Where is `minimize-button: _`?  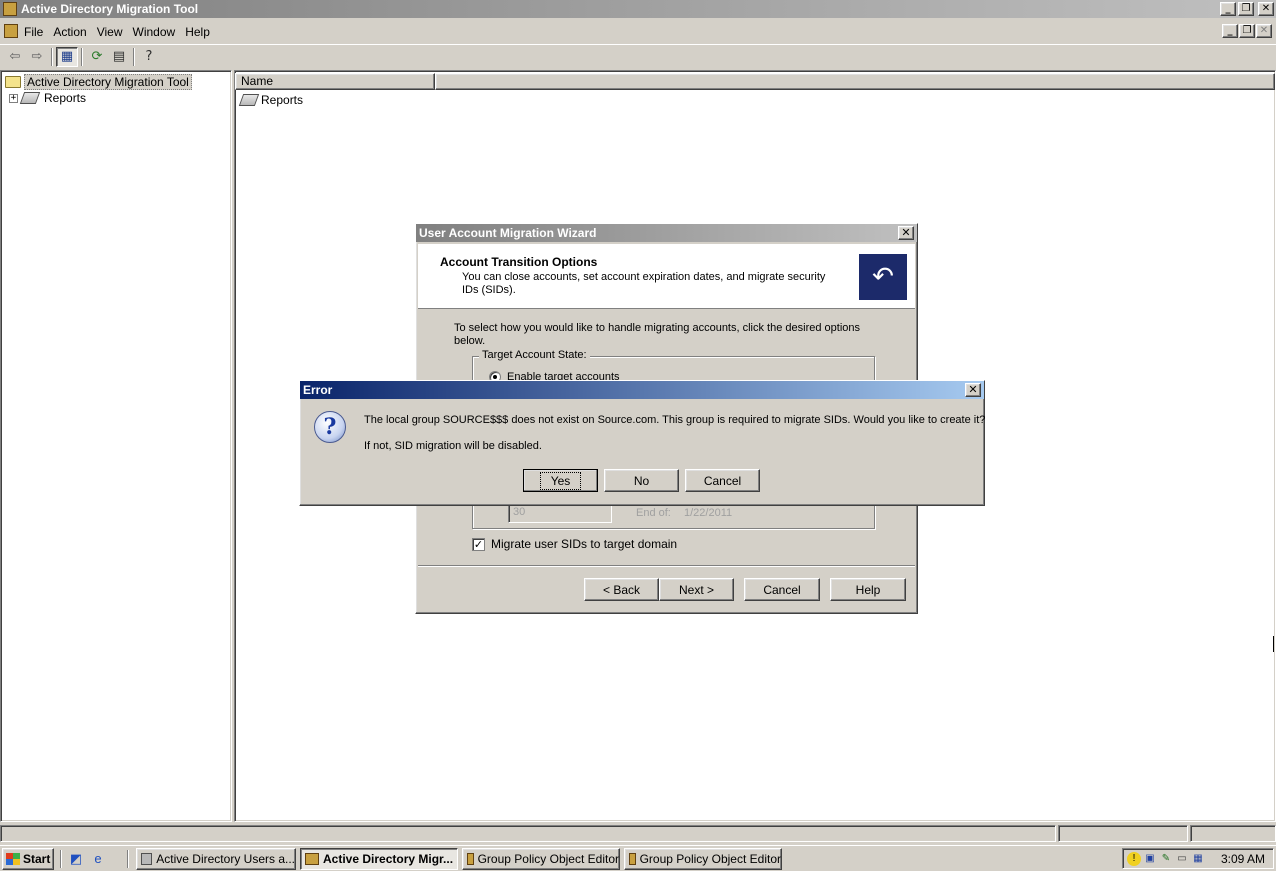
minimize-button: _ is located at coordinates (1228, 9).